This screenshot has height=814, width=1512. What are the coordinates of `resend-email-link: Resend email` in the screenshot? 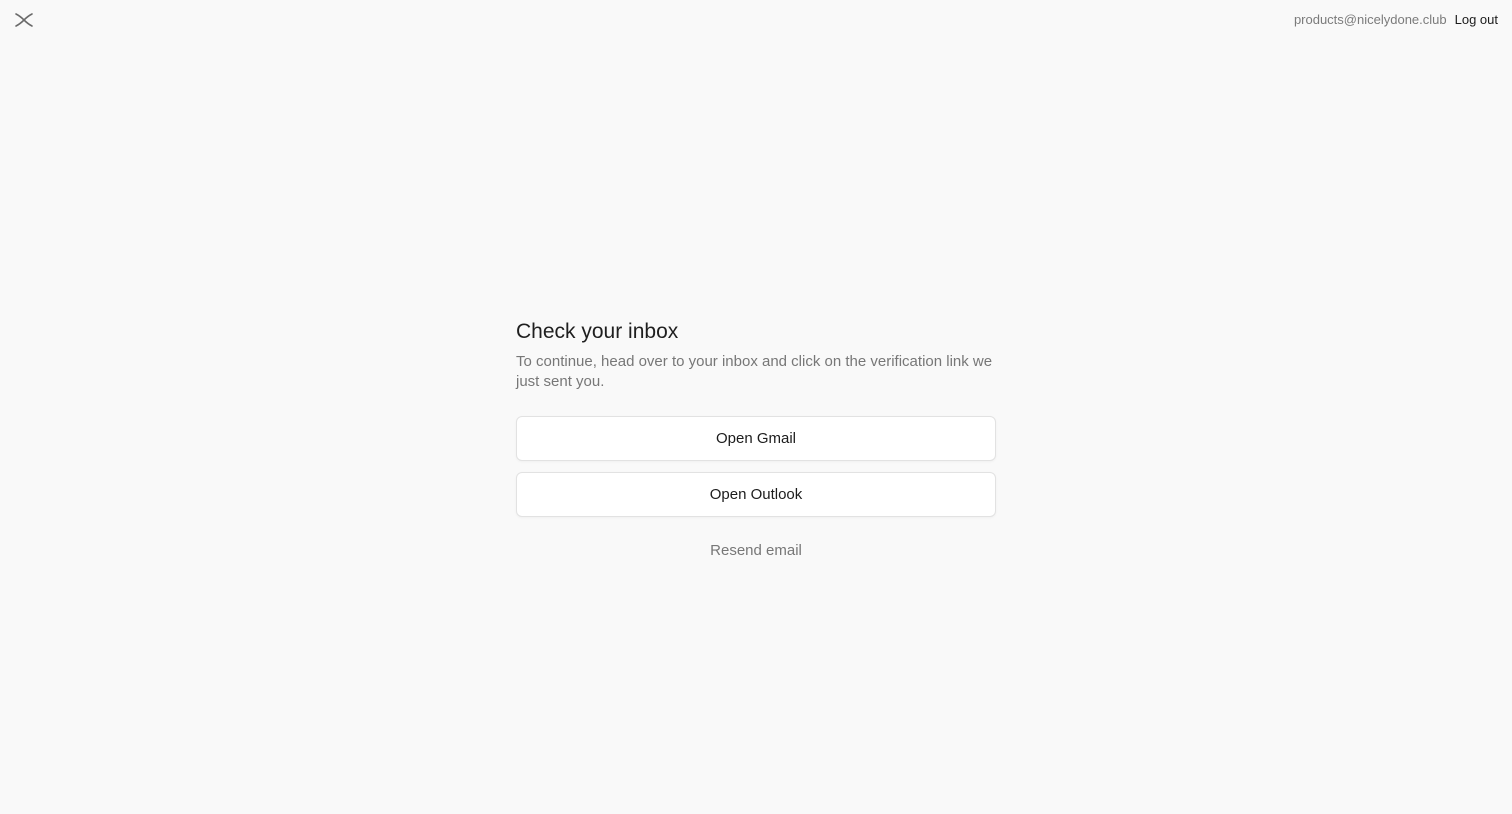 It's located at (756, 551).